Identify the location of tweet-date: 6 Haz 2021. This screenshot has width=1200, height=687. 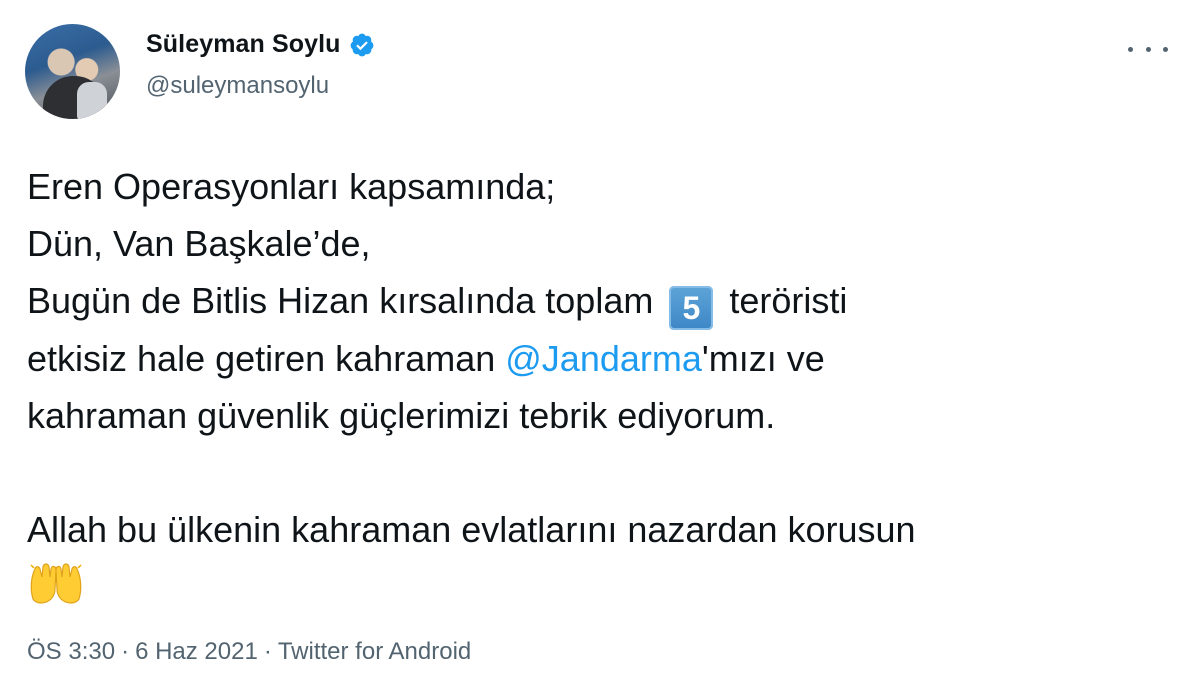
(196, 651).